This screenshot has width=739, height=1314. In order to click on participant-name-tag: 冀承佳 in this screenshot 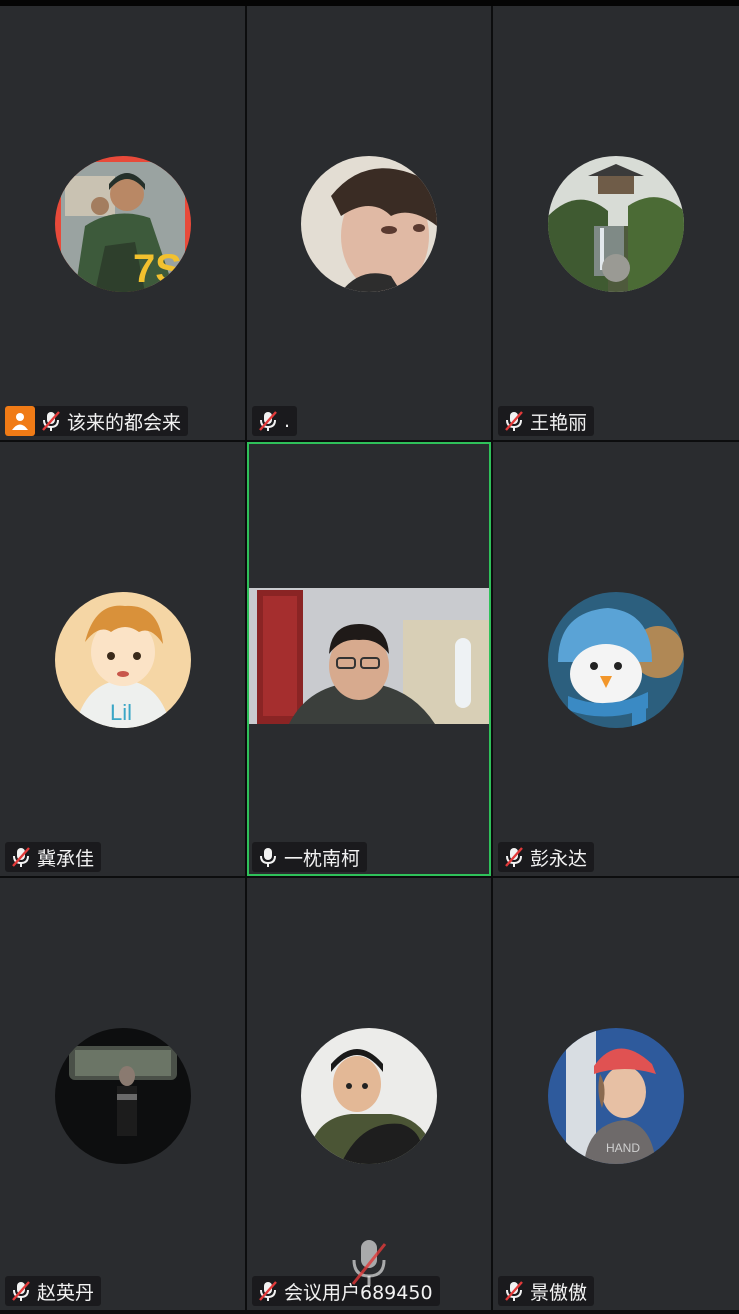, I will do `click(53, 857)`.